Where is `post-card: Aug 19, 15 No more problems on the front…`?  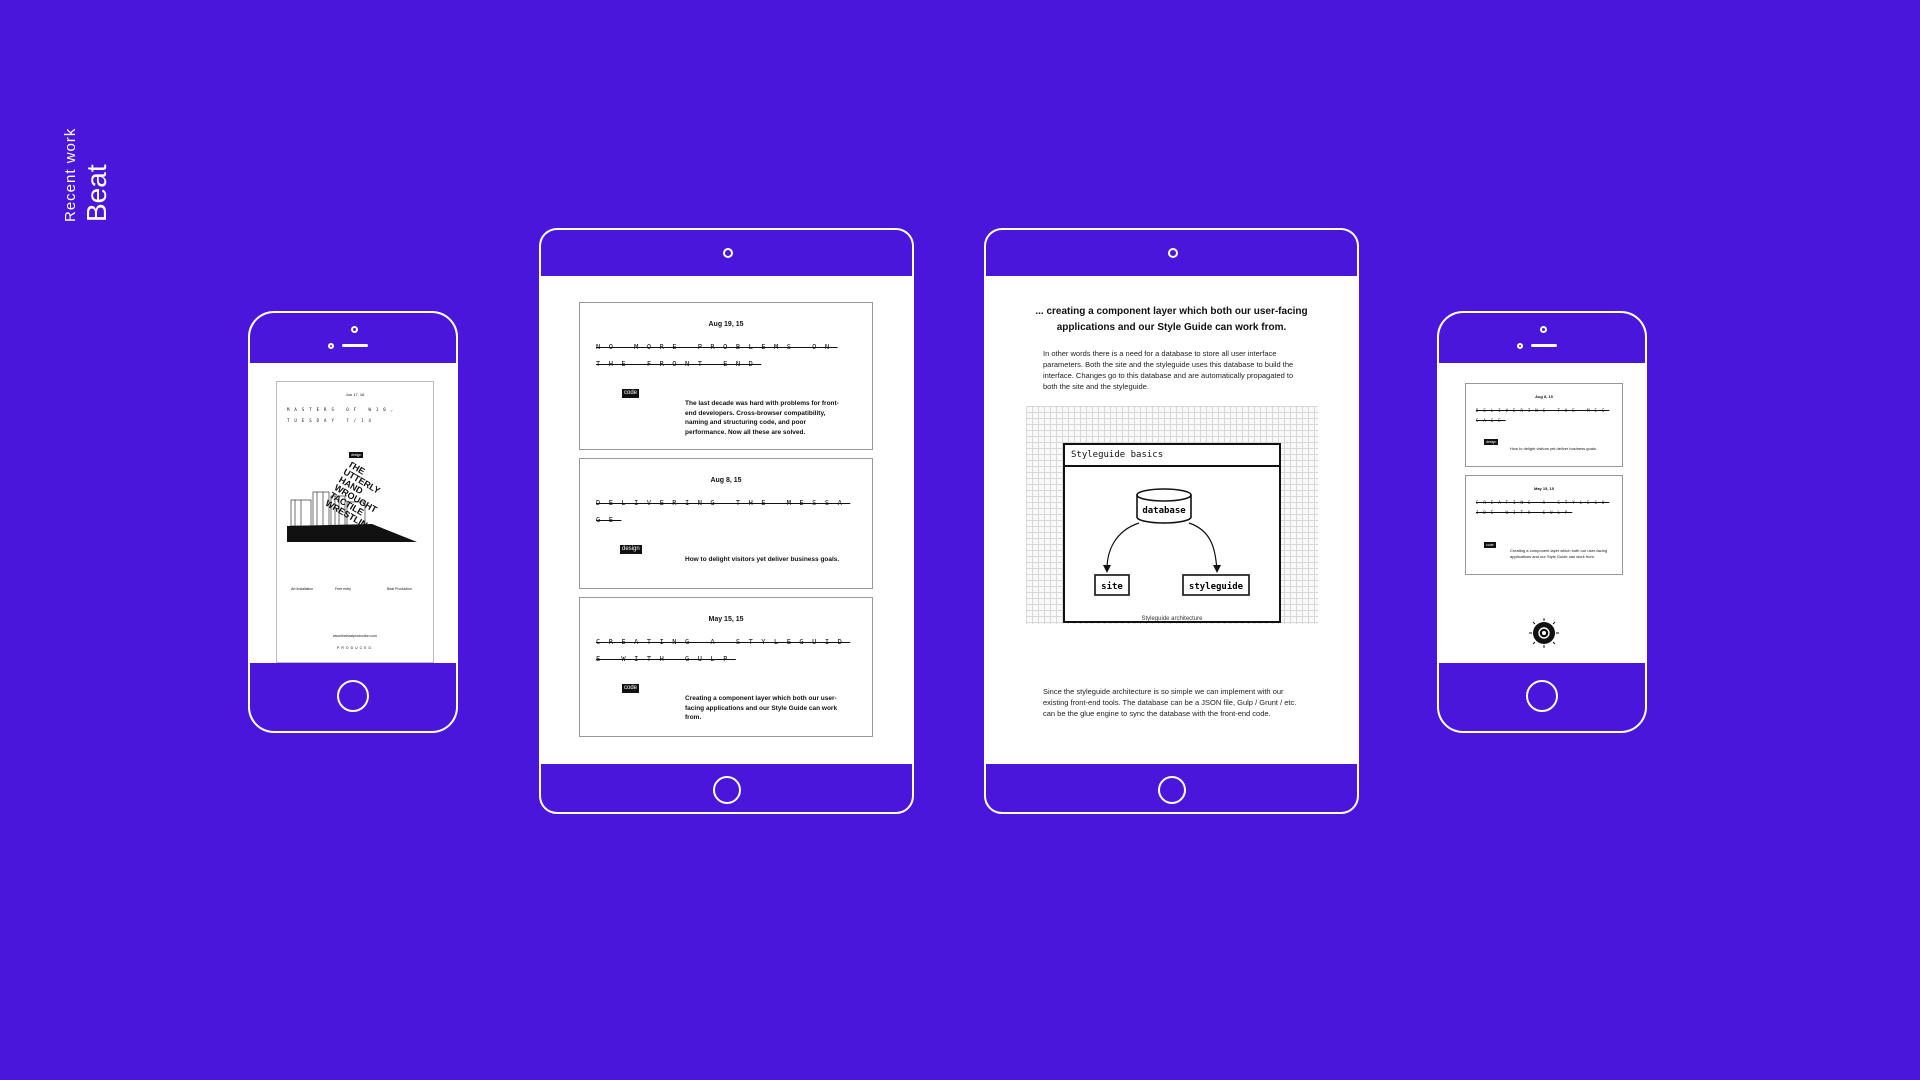
post-card: Aug 19, 15 No more problems on the front… is located at coordinates (726, 376).